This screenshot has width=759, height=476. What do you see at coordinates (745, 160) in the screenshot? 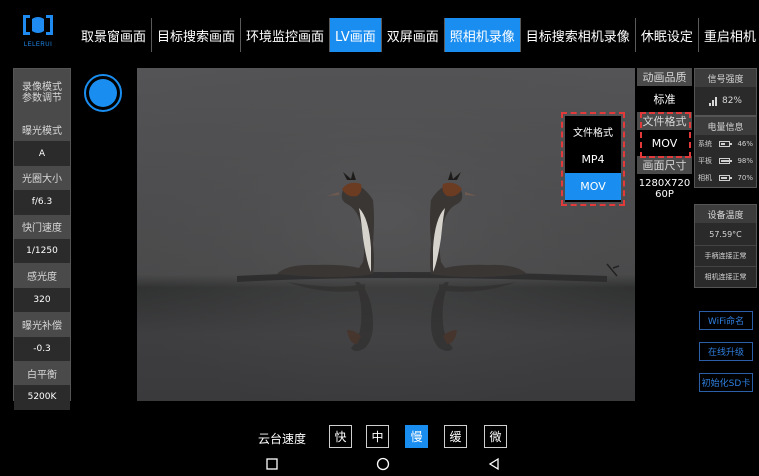
I see `battery-value-tablet: 98%` at bounding box center [745, 160].